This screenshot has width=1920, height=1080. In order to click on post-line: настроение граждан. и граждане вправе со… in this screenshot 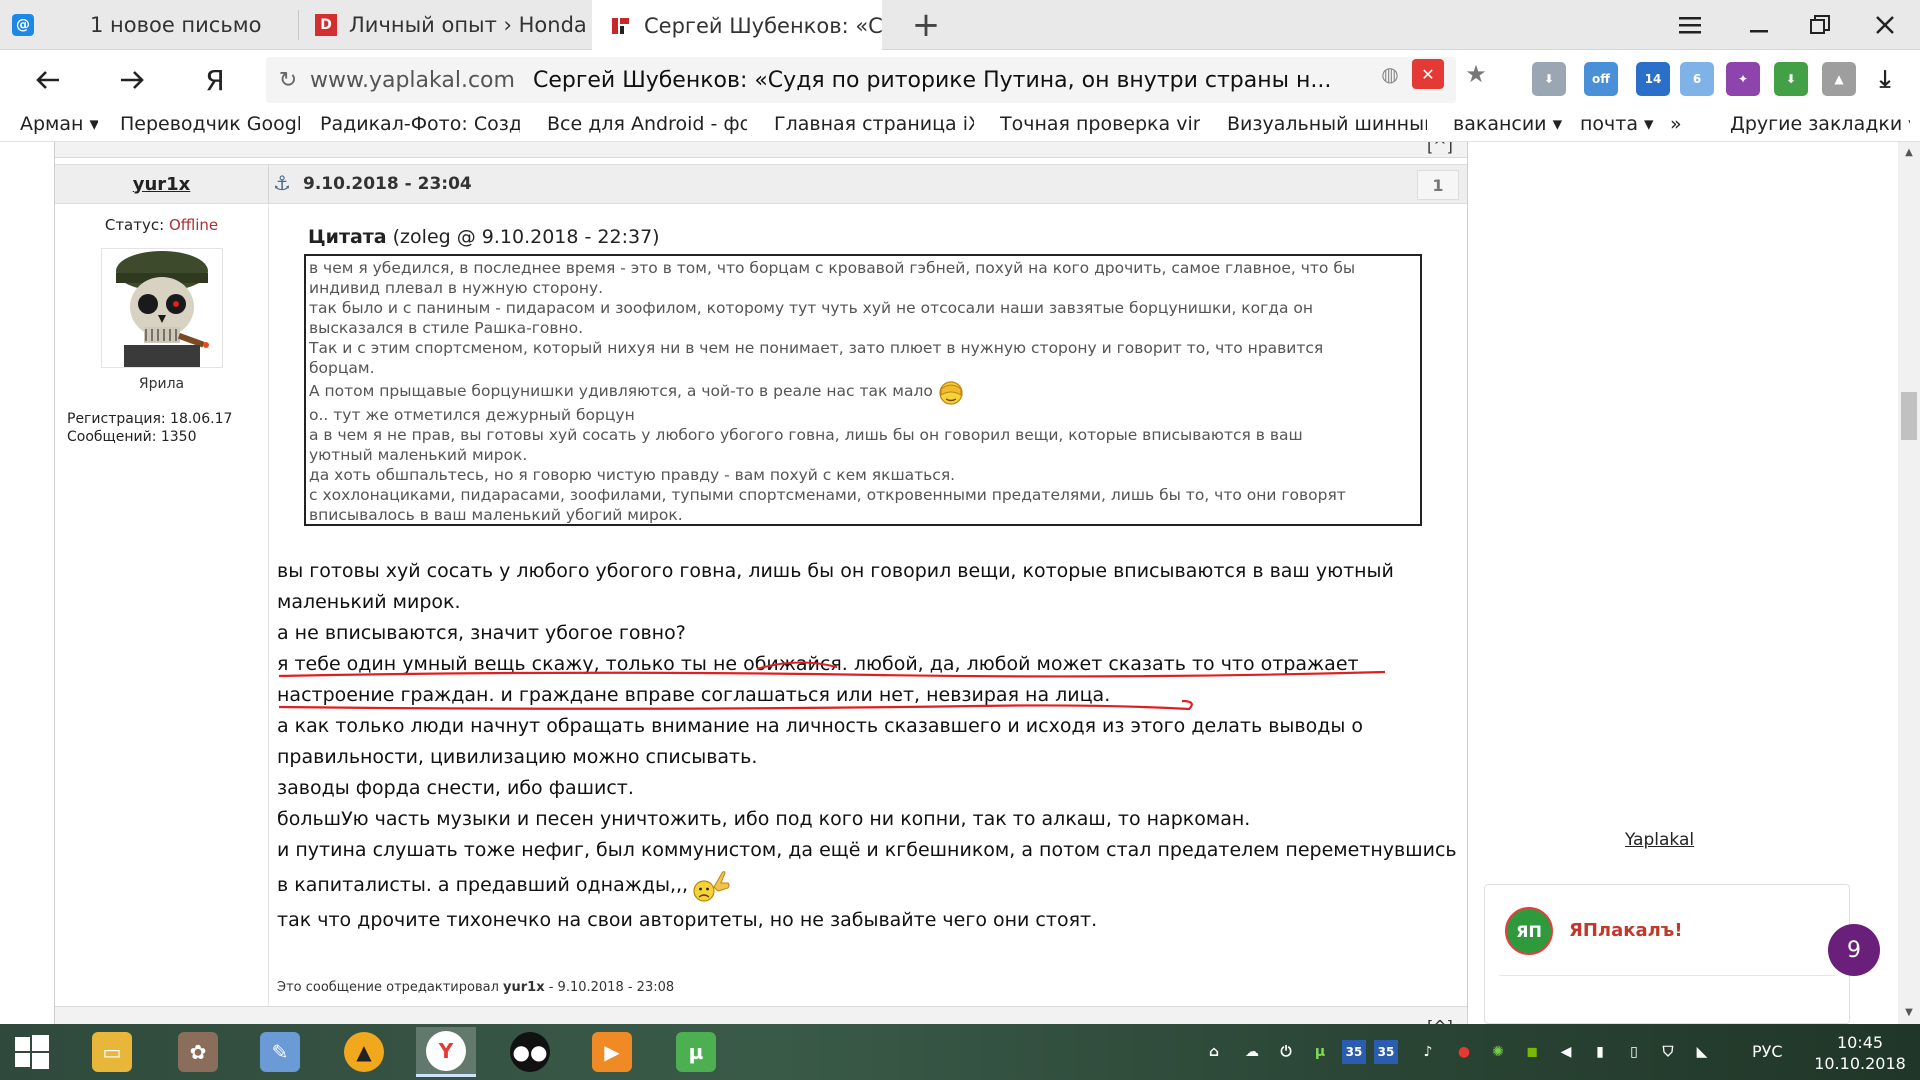, I will do `click(694, 695)`.